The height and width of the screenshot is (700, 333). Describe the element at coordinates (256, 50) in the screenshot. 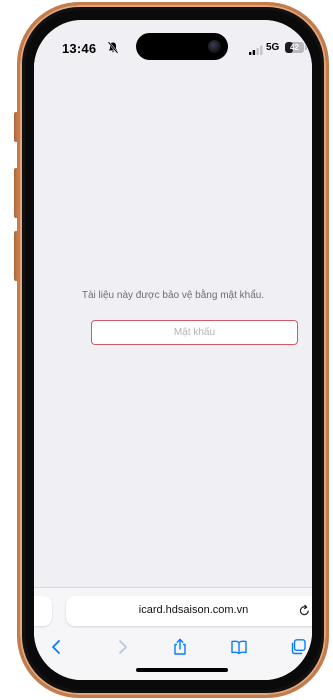

I see `cell-signal-icon` at that location.